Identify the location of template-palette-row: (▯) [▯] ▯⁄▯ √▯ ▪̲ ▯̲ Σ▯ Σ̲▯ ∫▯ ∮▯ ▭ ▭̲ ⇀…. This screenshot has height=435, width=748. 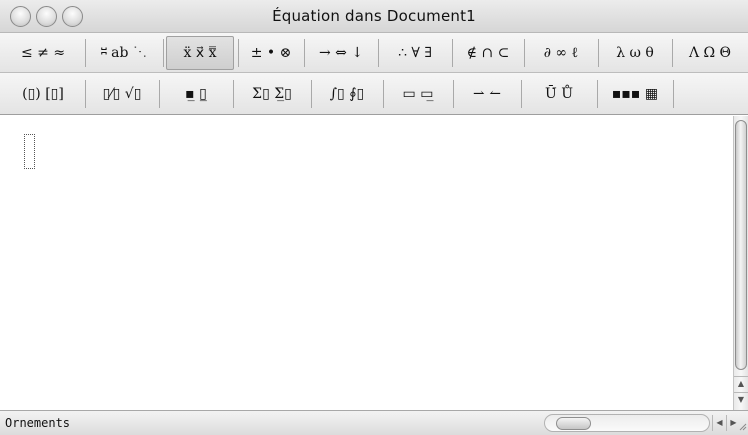
(374, 94).